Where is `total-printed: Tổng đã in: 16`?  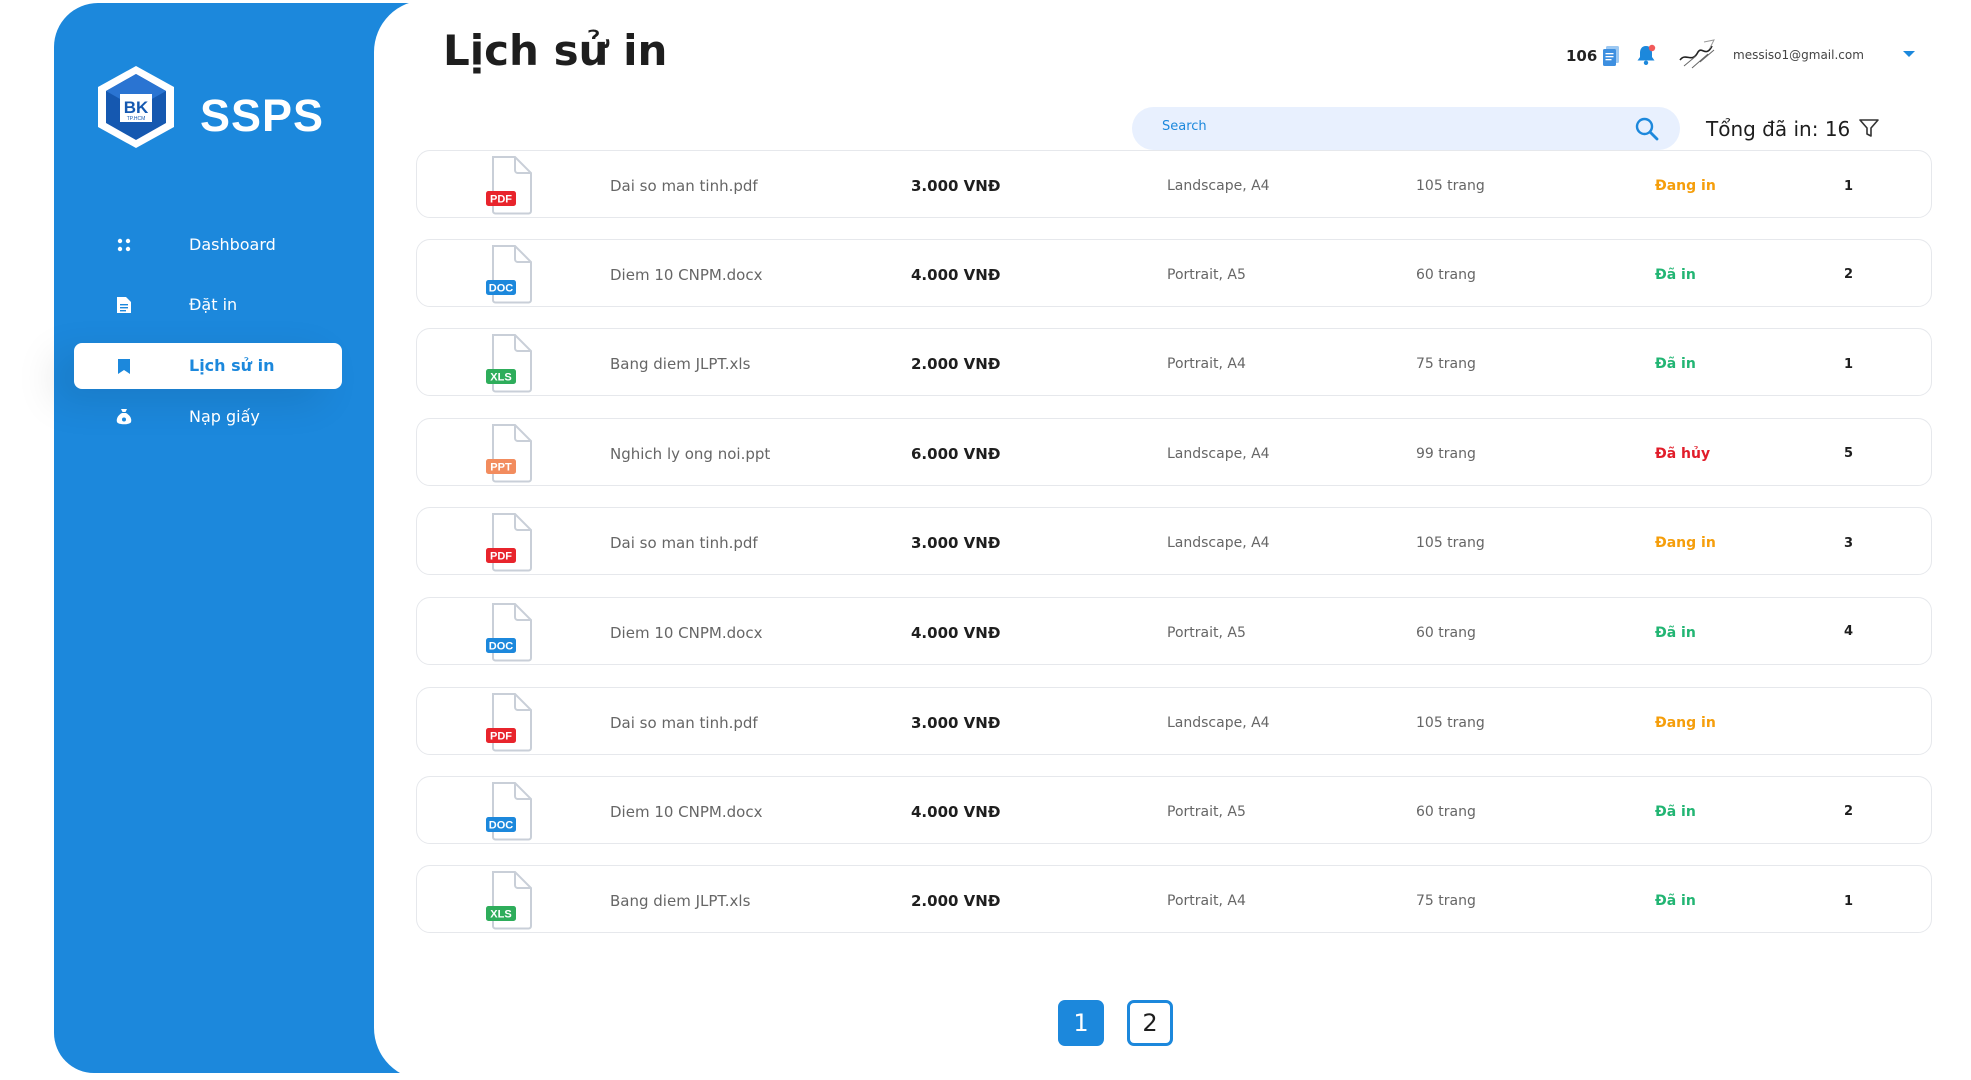 total-printed: Tổng đã in: 16 is located at coordinates (1778, 129).